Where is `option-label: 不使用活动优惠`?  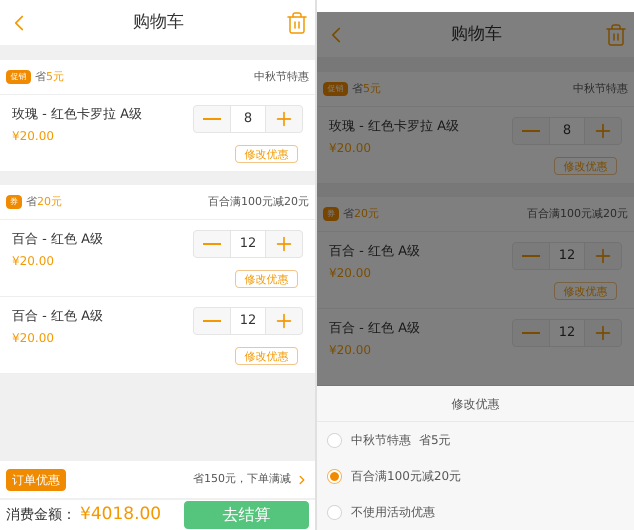
option-label: 不使用活动优惠 is located at coordinates (393, 512).